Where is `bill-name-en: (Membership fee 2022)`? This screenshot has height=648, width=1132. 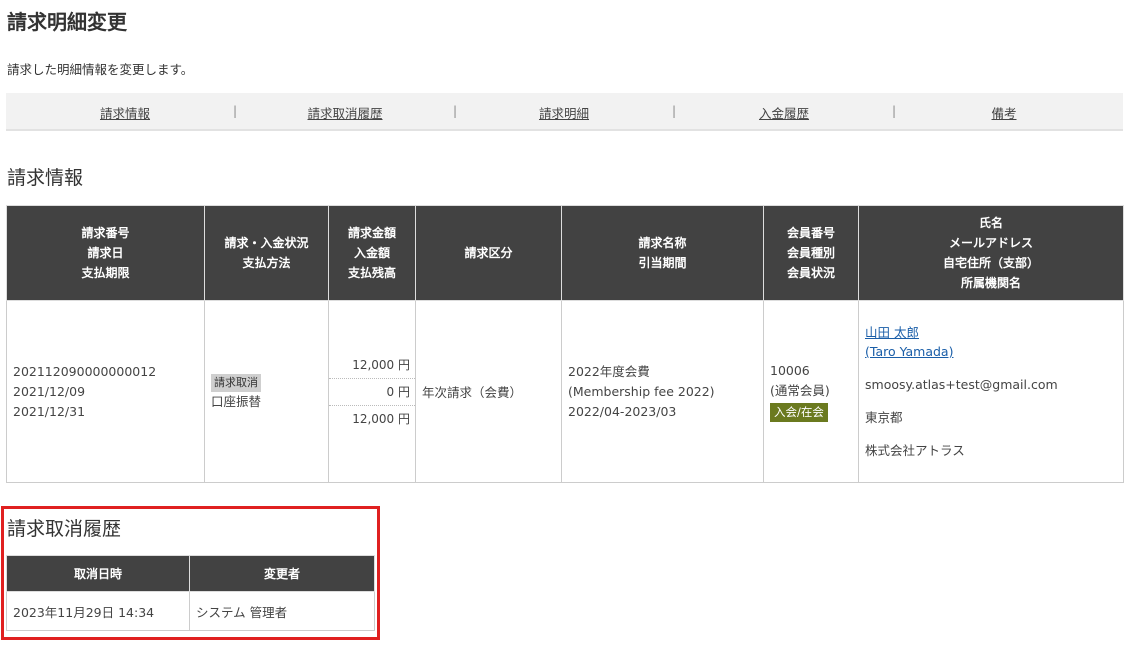
bill-name-en: (Membership fee 2022) is located at coordinates (641, 391).